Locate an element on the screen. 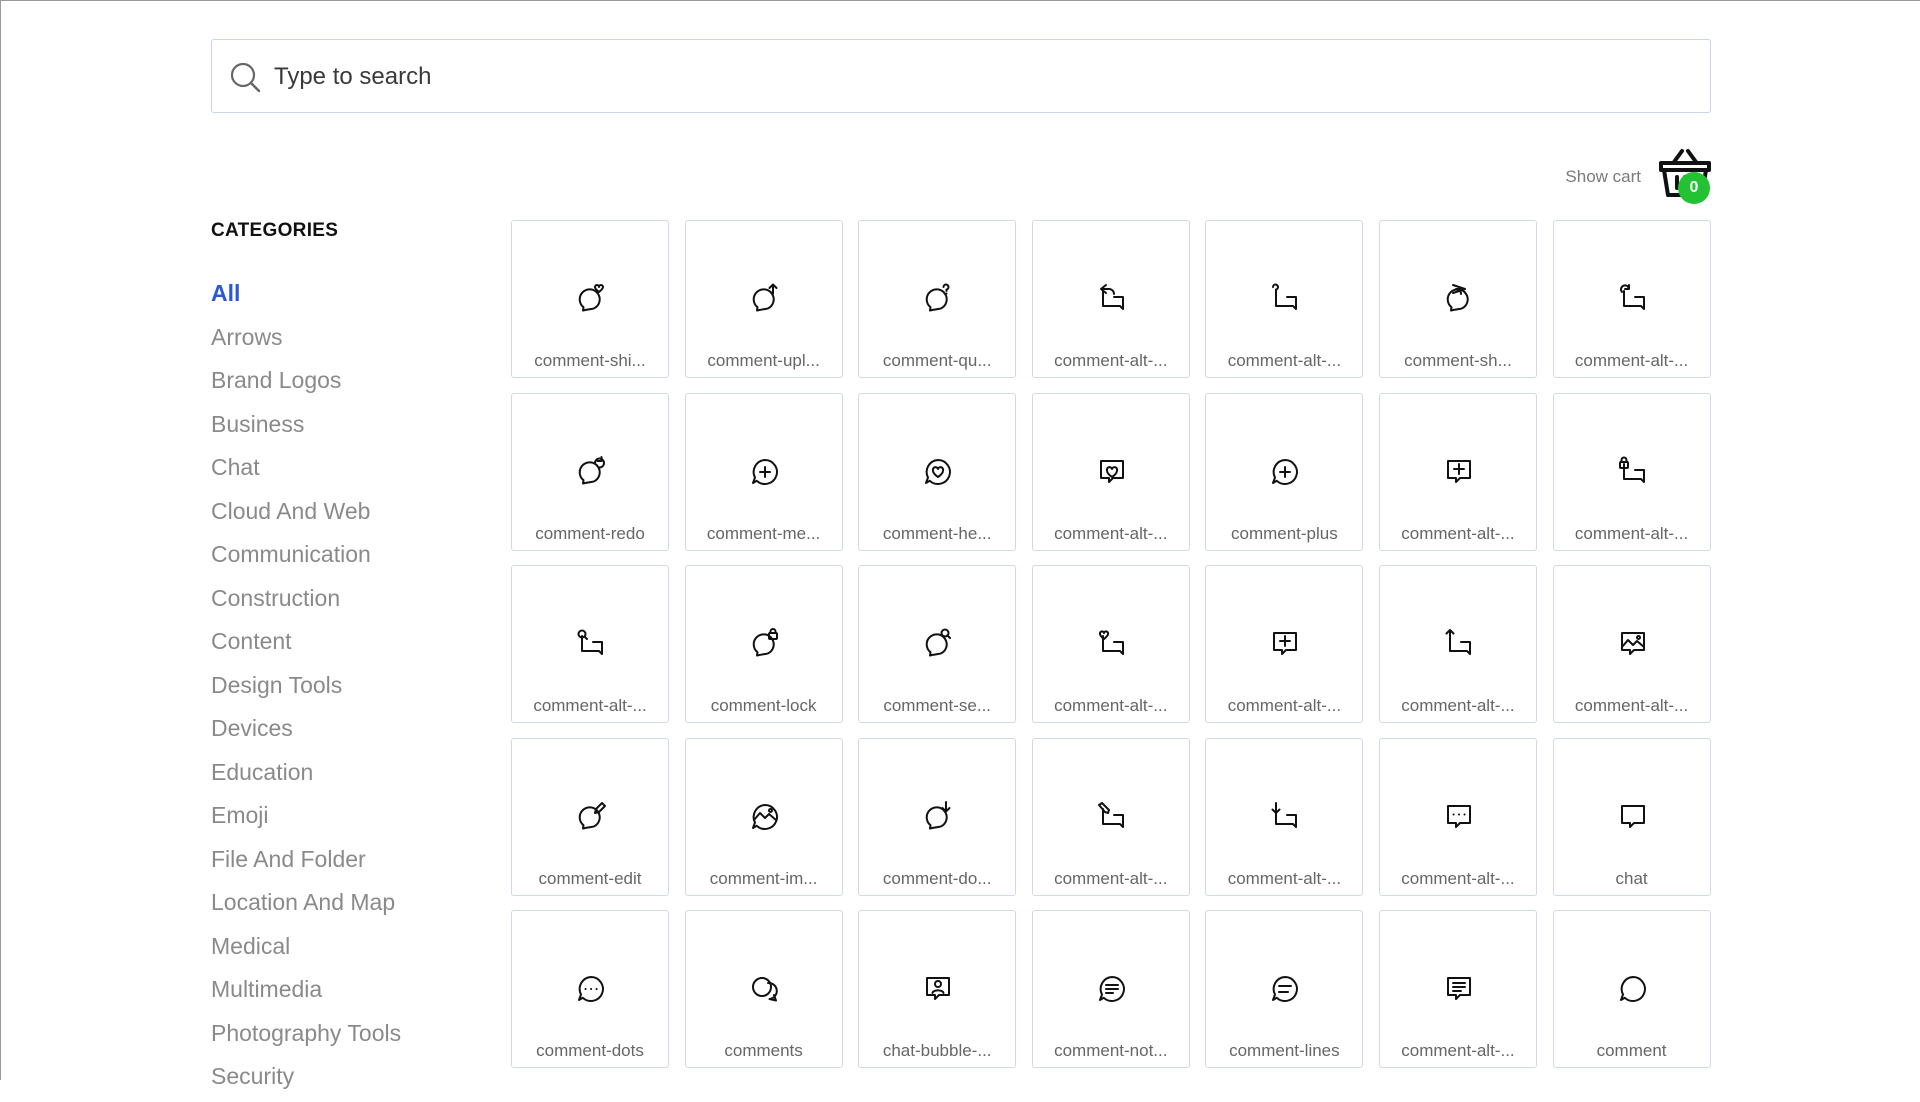 This screenshot has height=1102, width=1920. comment-square-search-icon is located at coordinates (591, 644).